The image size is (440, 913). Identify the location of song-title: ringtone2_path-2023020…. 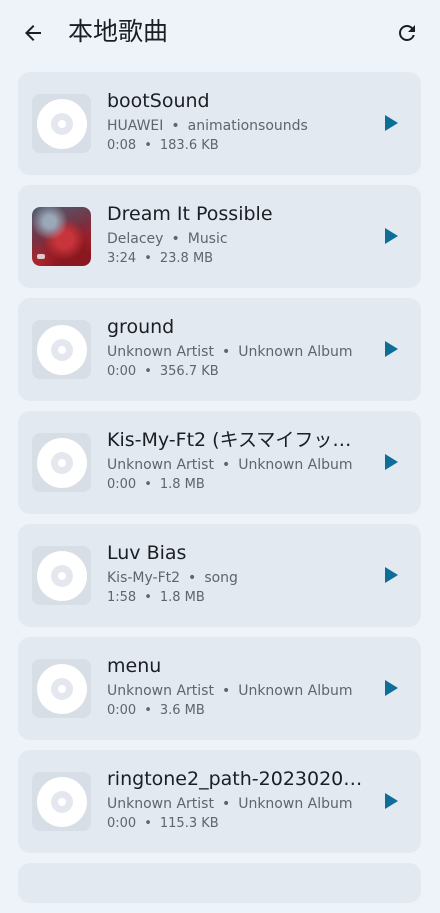
(235, 779).